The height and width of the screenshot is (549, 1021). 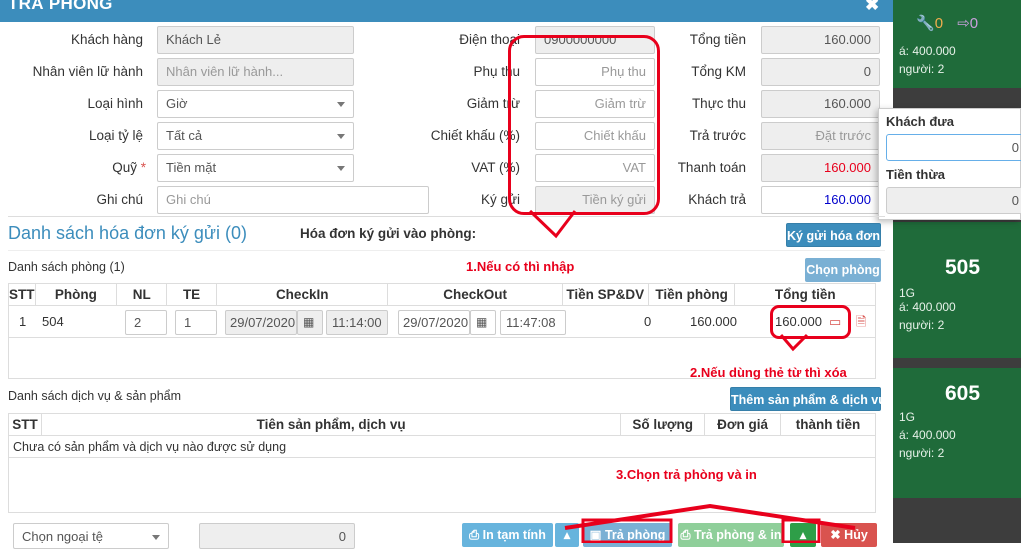 What do you see at coordinates (520, 266) in the screenshot?
I see `annotation-note-1: 1.Nếu có thì nhập` at bounding box center [520, 266].